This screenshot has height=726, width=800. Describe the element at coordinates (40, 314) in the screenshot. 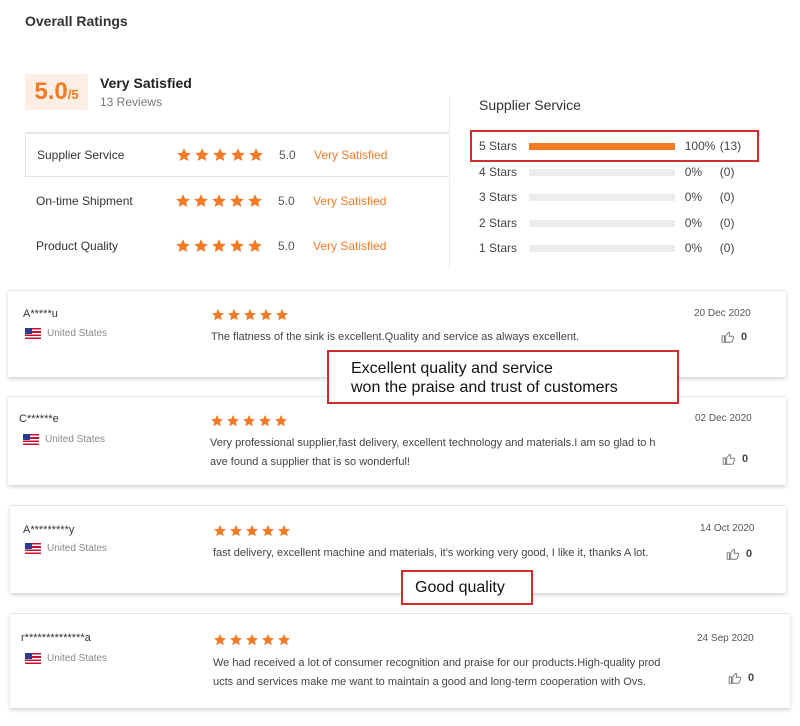

I see `reviewer-name: A*****u` at that location.